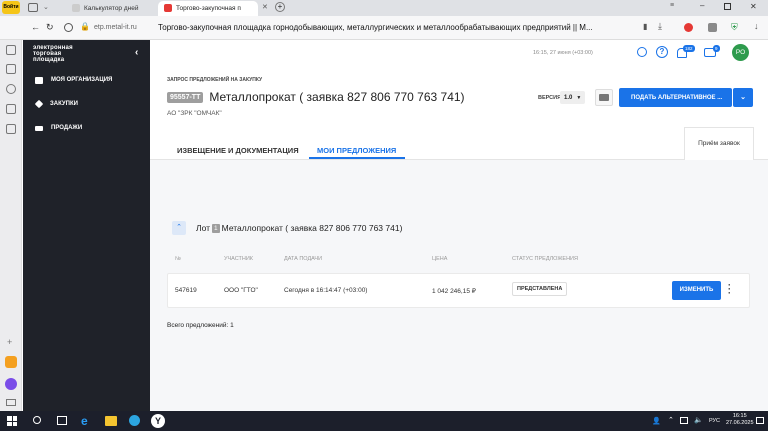 The height and width of the screenshot is (431, 768). What do you see at coordinates (756, 26) in the screenshot?
I see `downloads-arrow-icon: ↓` at bounding box center [756, 26].